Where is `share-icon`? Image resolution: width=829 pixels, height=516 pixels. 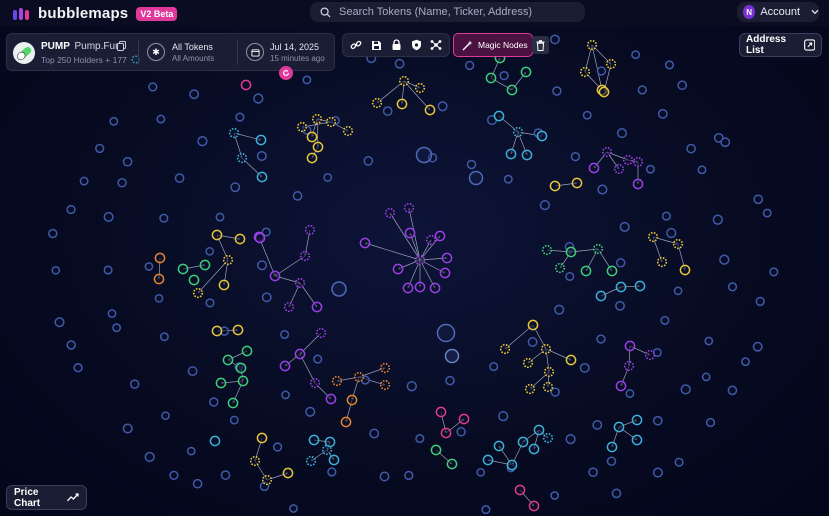
share-icon is located at coordinates (436, 45).